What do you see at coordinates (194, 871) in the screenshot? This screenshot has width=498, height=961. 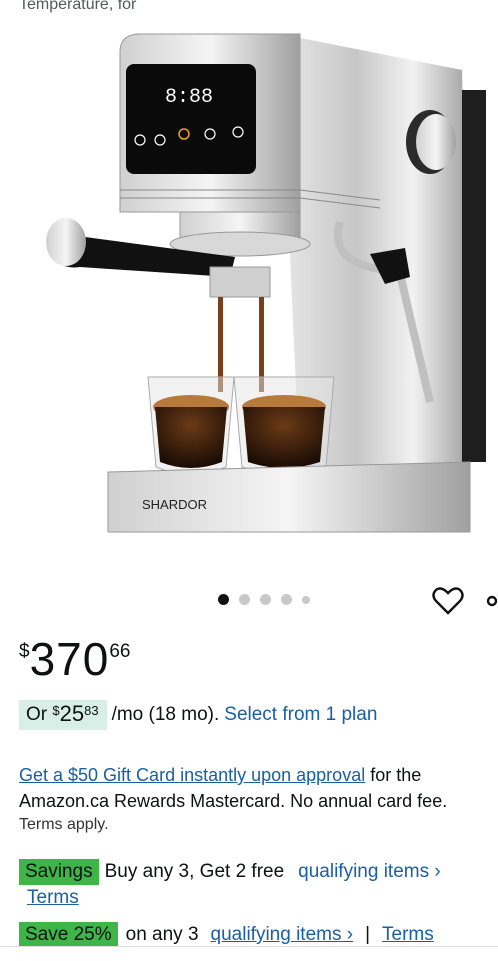 I see `savings-text: Buy any 3, Get 2 free` at bounding box center [194, 871].